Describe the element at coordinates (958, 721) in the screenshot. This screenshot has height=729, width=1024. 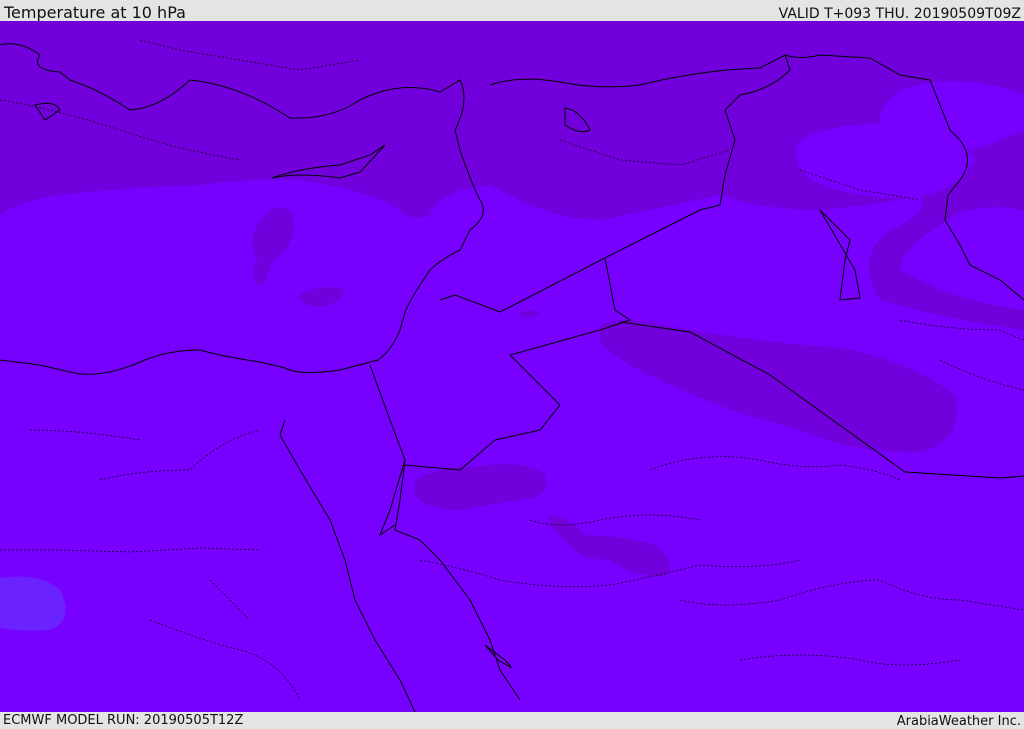
I see `credit-label: ArabiaWeather Inc.` at that location.